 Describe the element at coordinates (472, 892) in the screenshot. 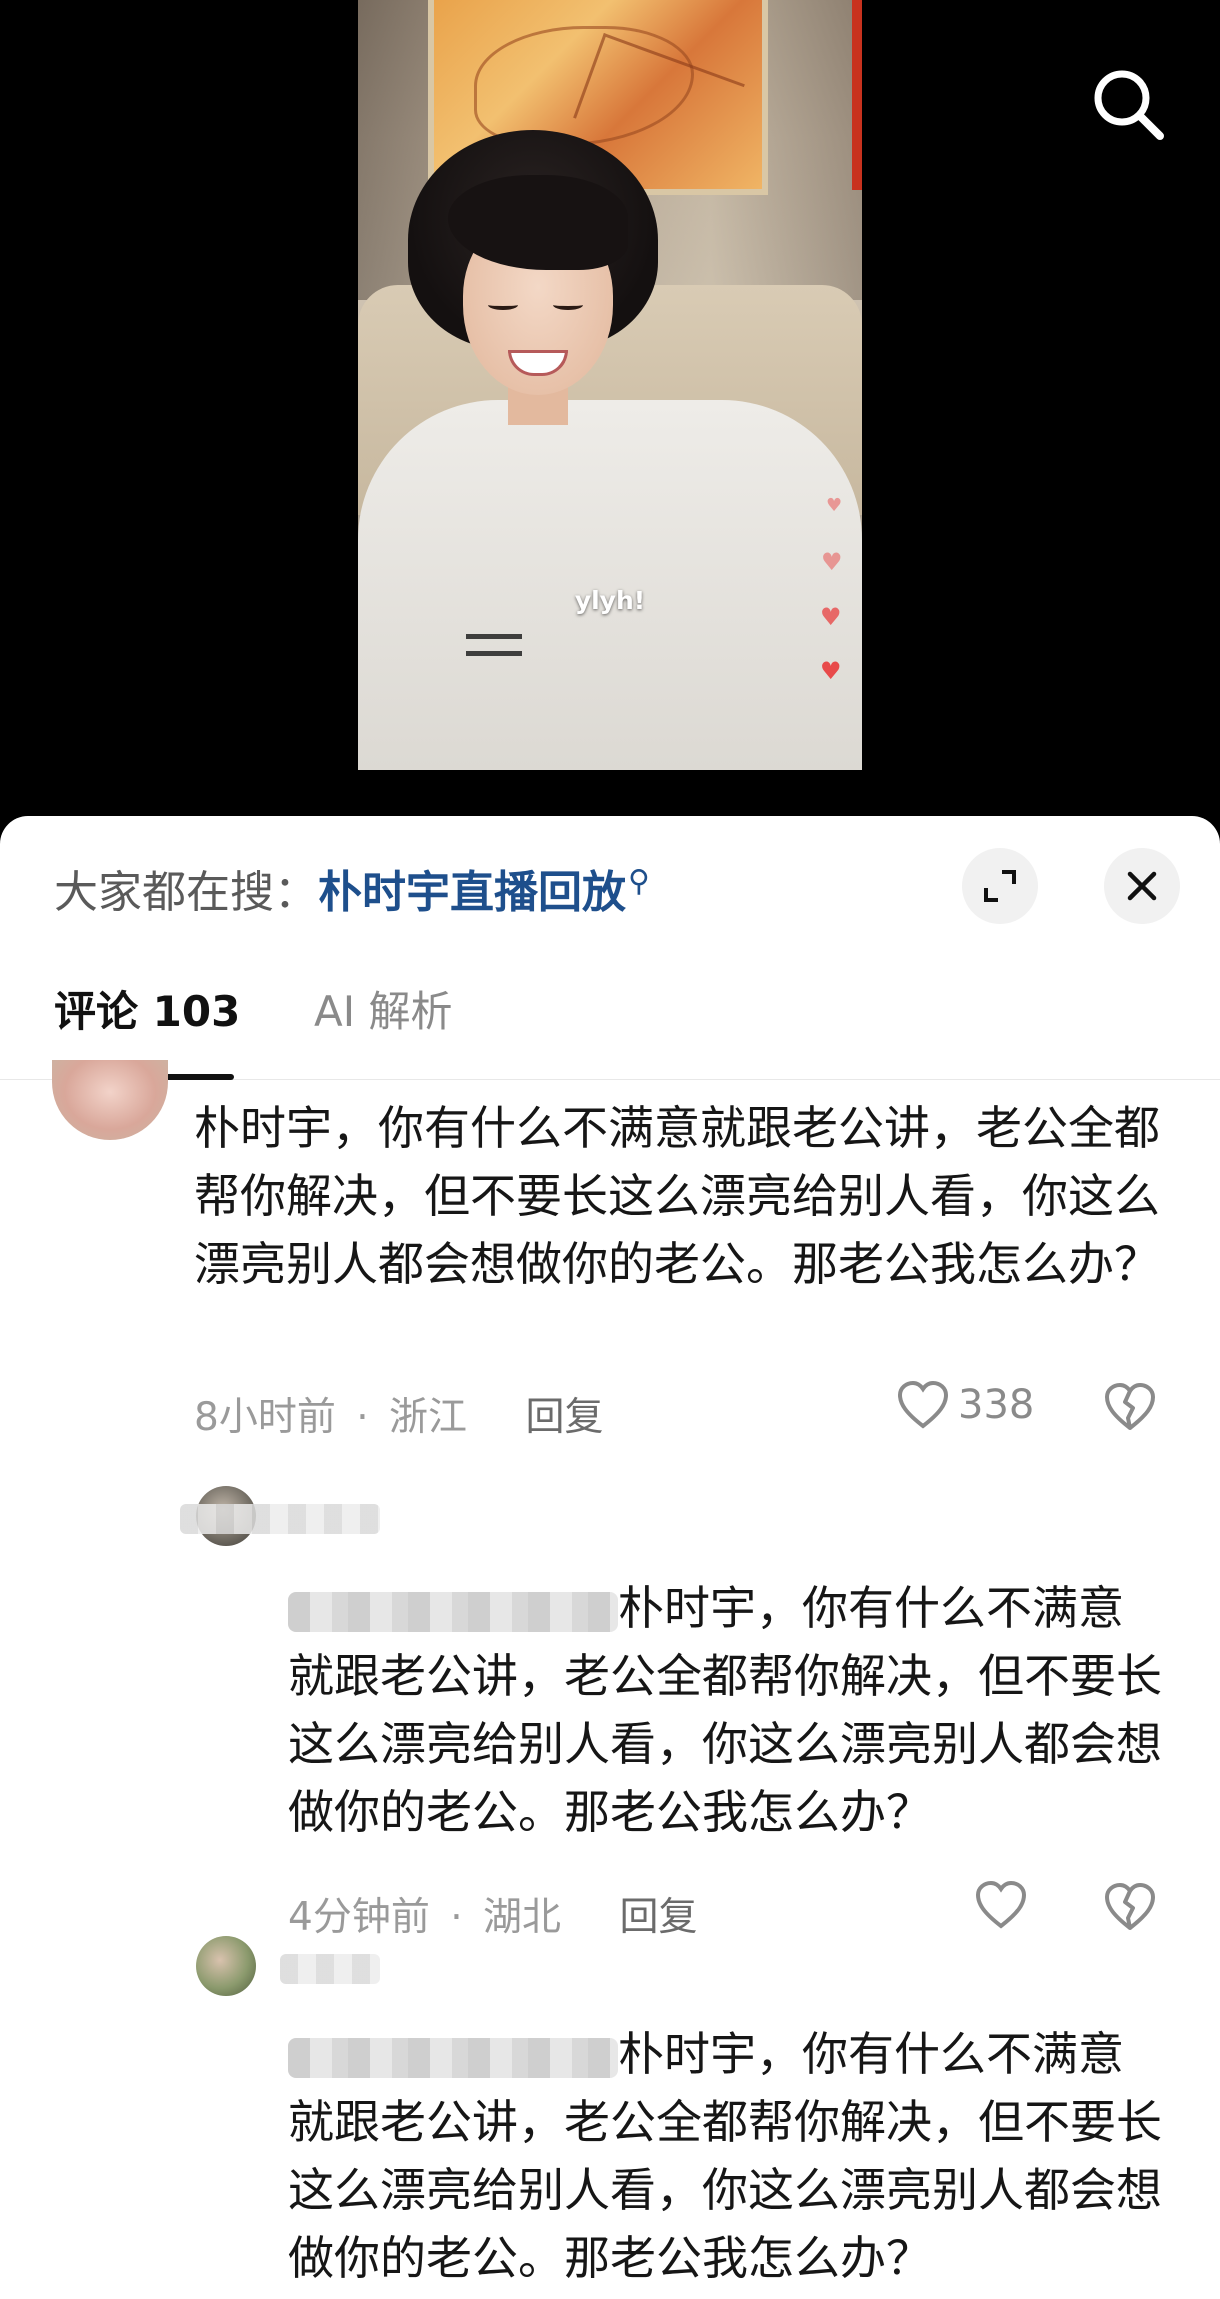

I see `search-hint-term: 朴时宇直播回放` at that location.